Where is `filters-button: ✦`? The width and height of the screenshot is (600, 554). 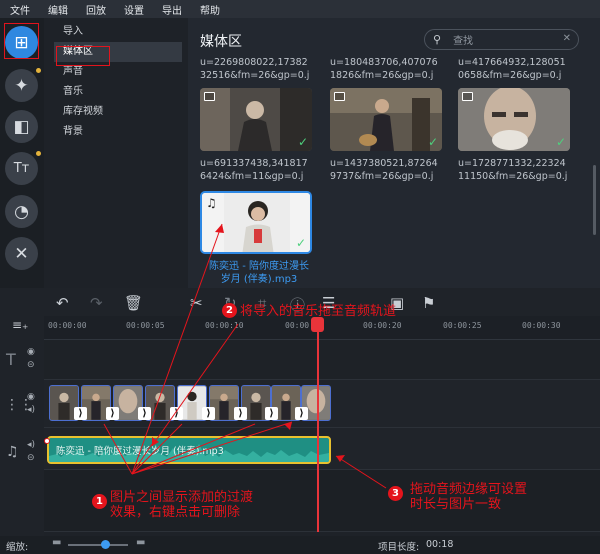 filters-button: ✦ is located at coordinates (23, 85).